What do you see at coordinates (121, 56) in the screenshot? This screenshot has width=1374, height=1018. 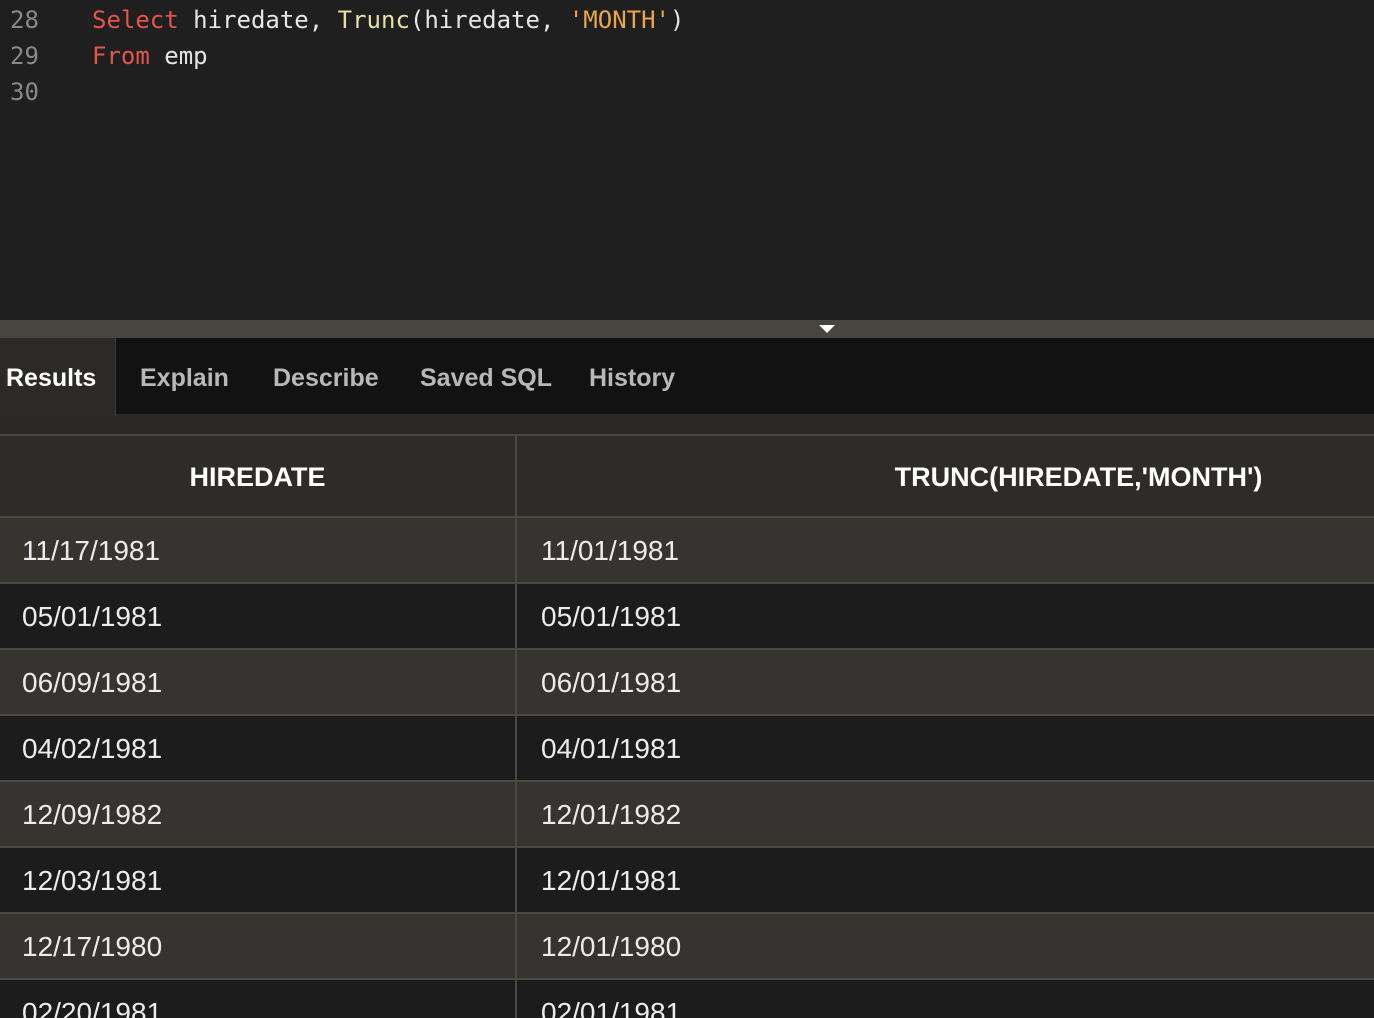 I see `code-token: From` at bounding box center [121, 56].